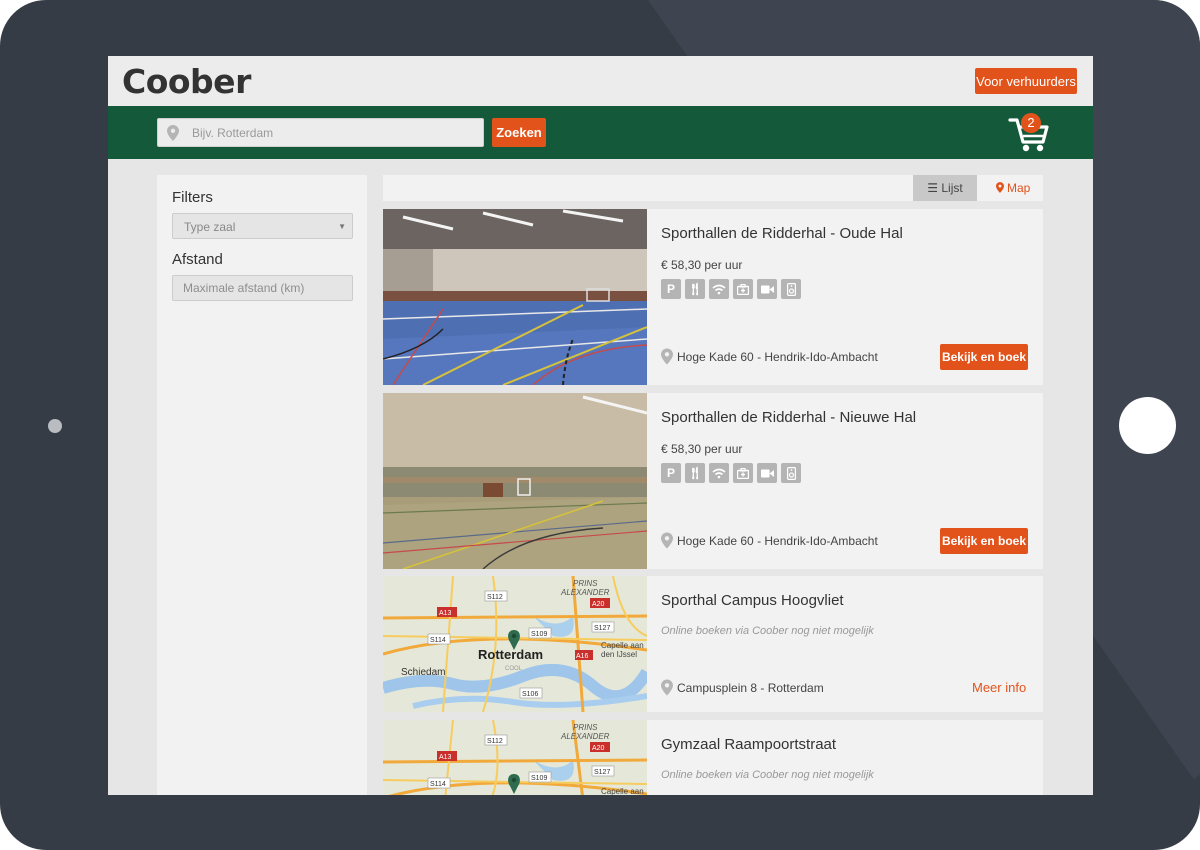  What do you see at coordinates (782, 233) in the screenshot?
I see `listing-title: Sporthallen de Ridderhal - Oude Hal` at bounding box center [782, 233].